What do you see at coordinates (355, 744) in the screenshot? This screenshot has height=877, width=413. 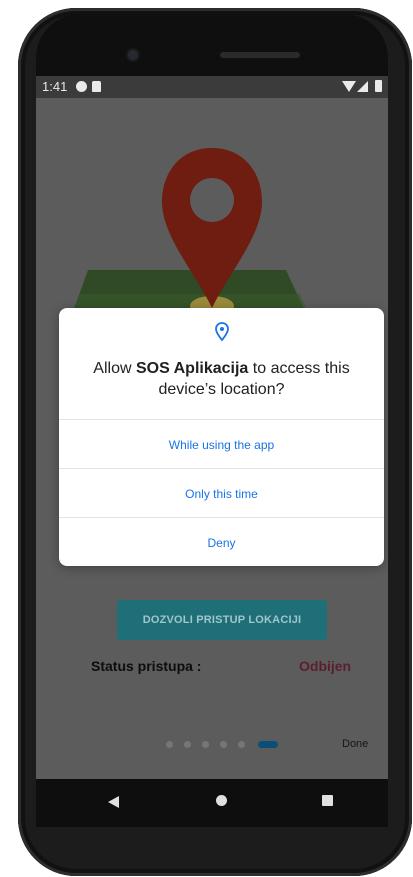 I see `done-button: Done` at bounding box center [355, 744].